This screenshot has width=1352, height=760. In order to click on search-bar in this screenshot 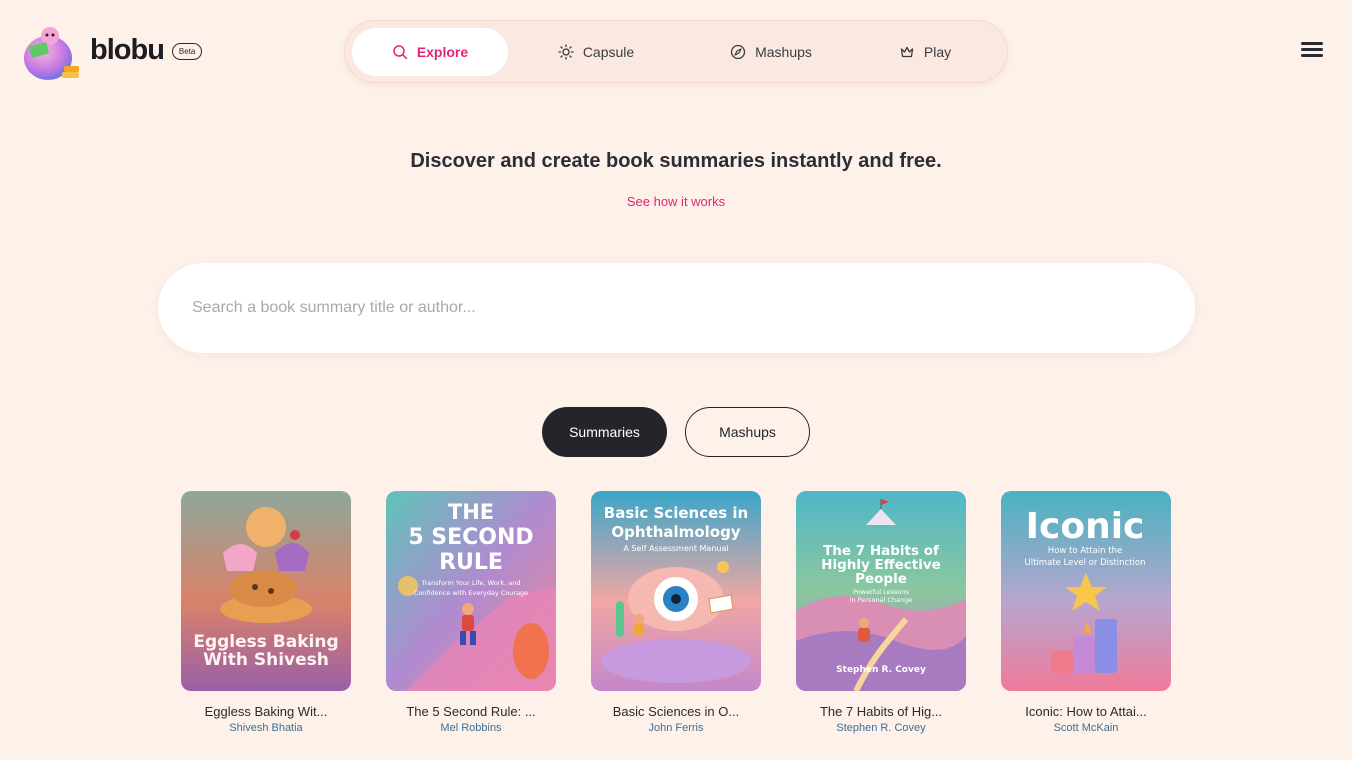, I will do `click(676, 308)`.